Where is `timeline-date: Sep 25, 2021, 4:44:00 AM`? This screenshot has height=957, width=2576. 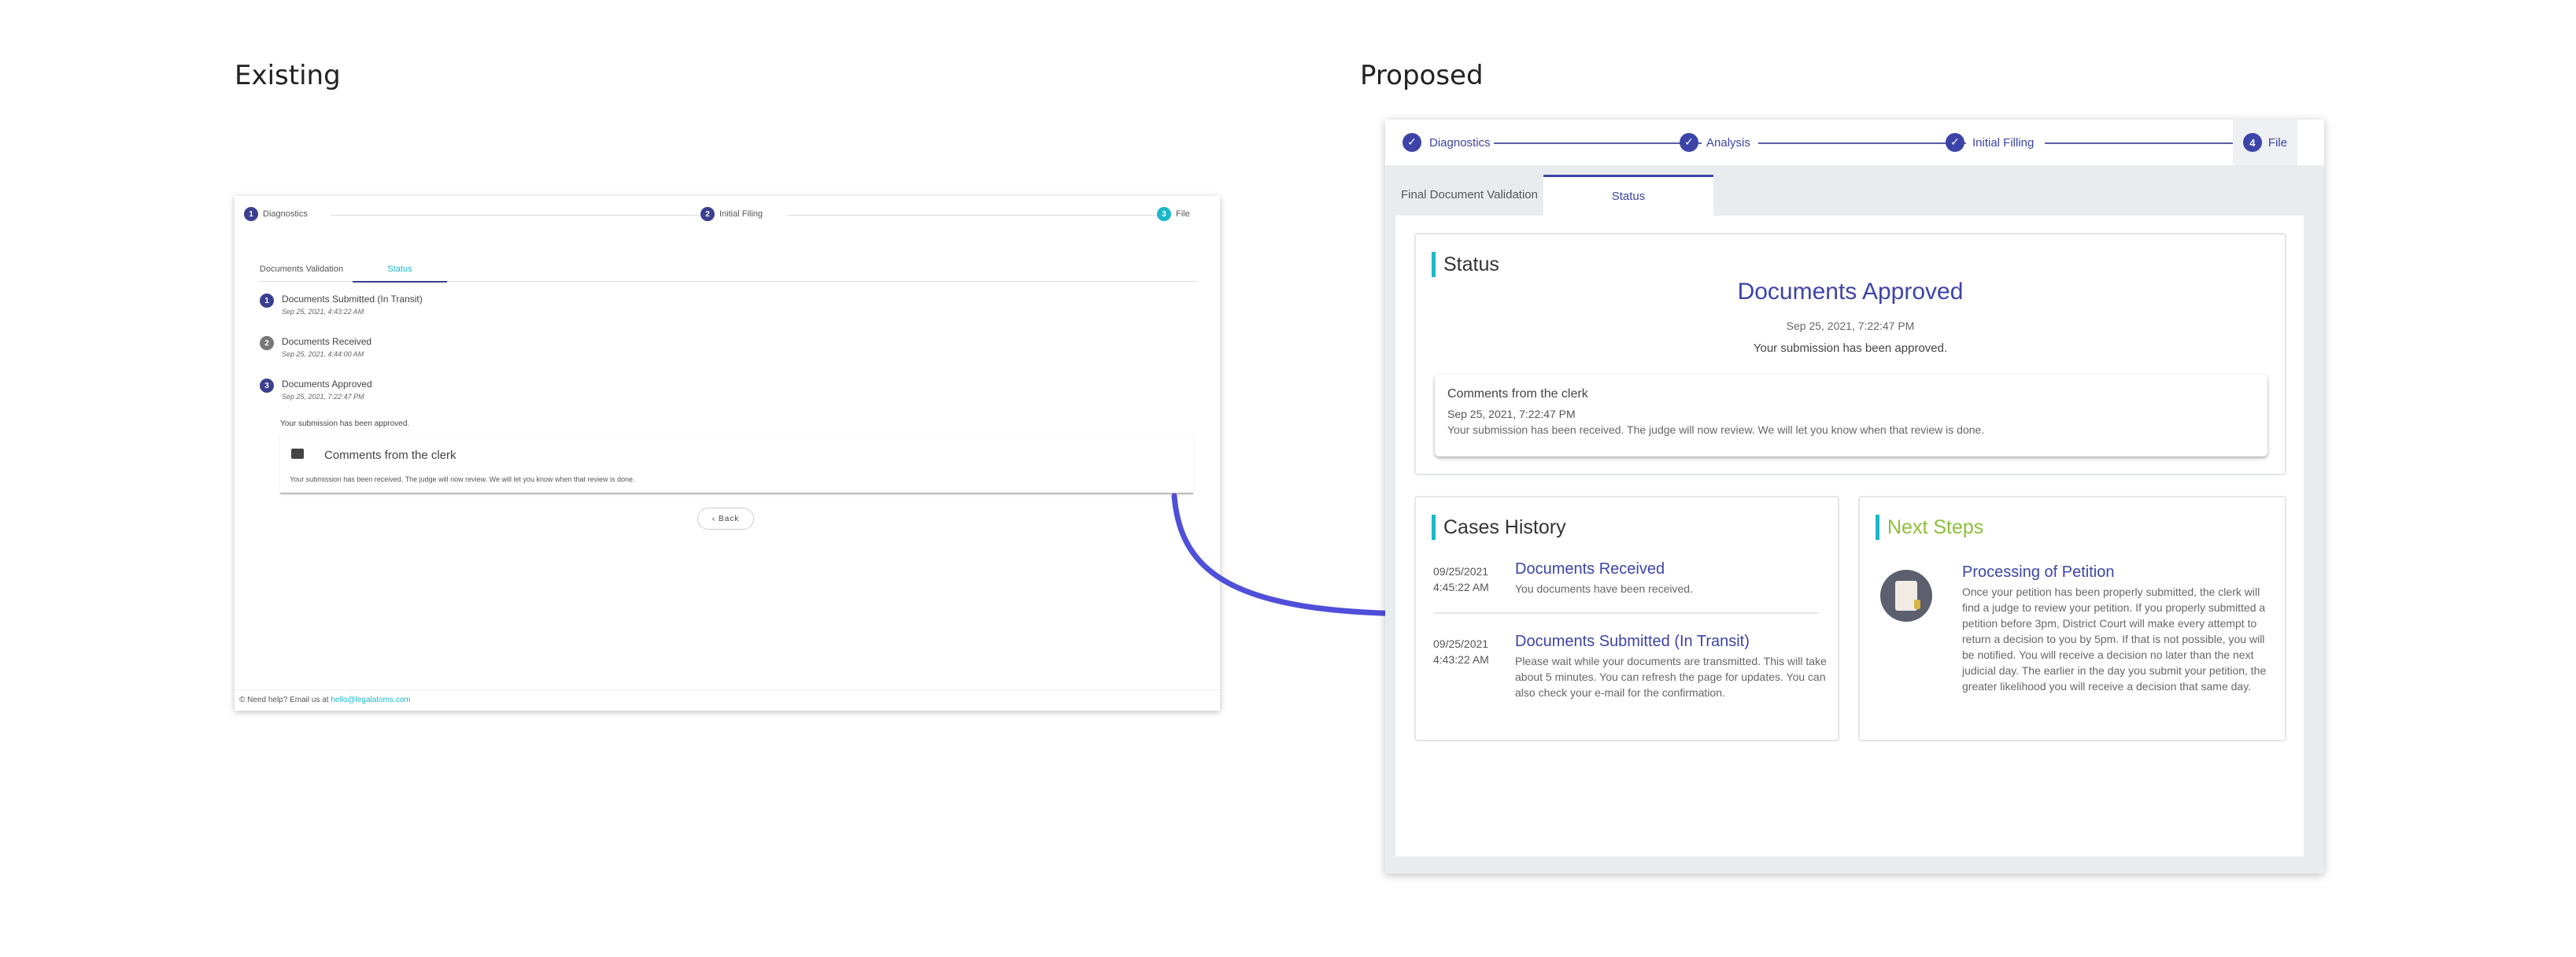
timeline-date: Sep 25, 2021, 4:44:00 AM is located at coordinates (323, 354).